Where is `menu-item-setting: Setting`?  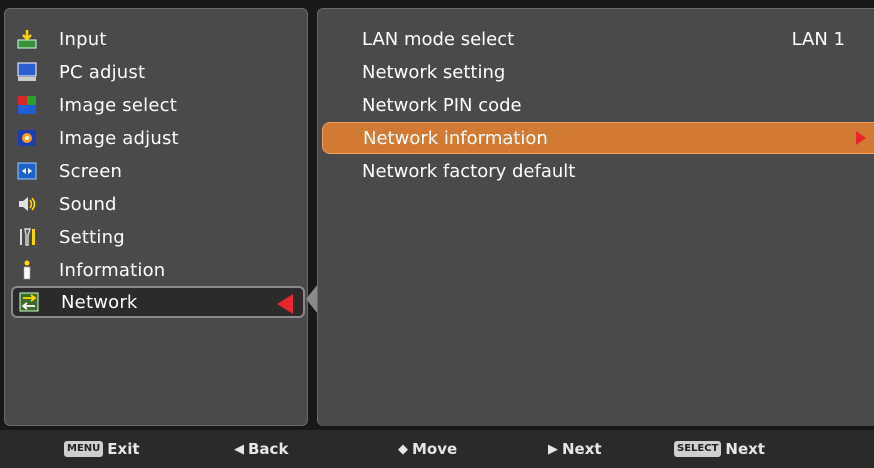 menu-item-setting: Setting is located at coordinates (158, 237).